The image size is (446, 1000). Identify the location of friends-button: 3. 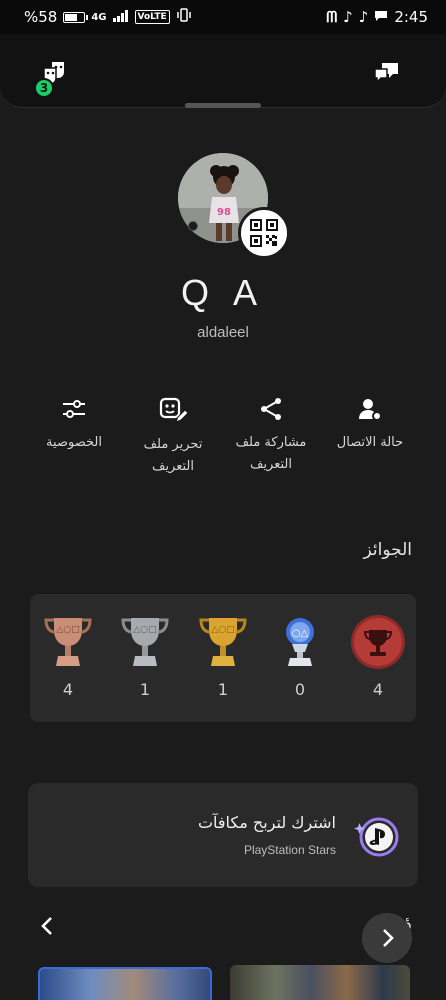
(54, 78).